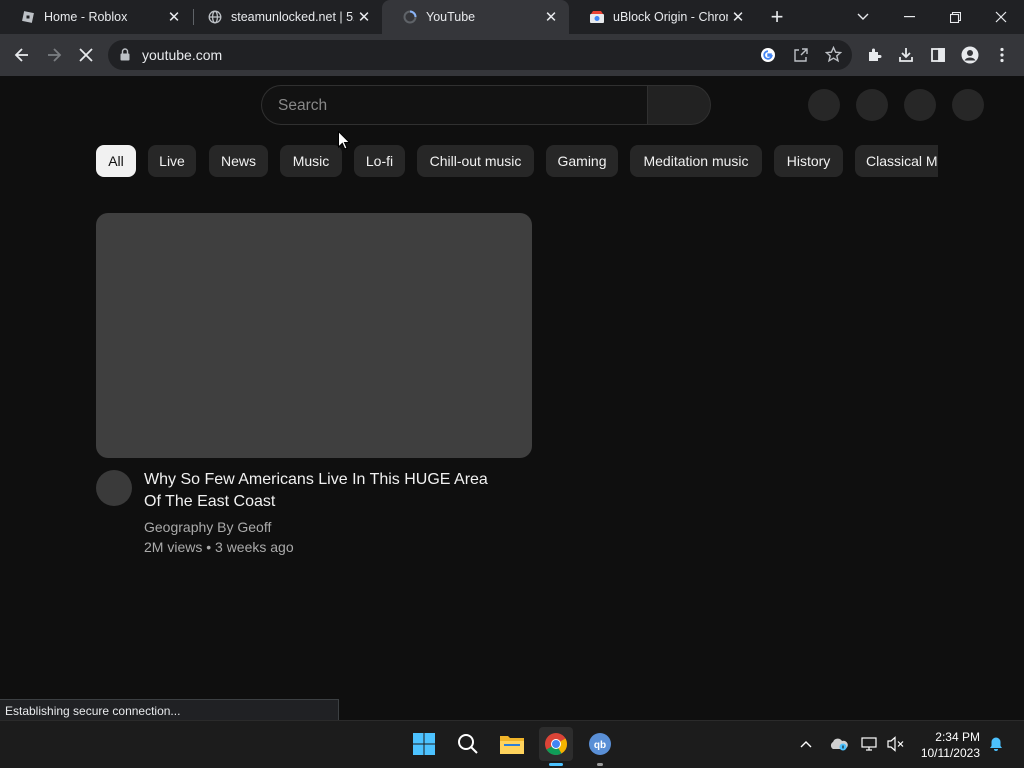  I want to click on minimize-button, so click(909, 17).